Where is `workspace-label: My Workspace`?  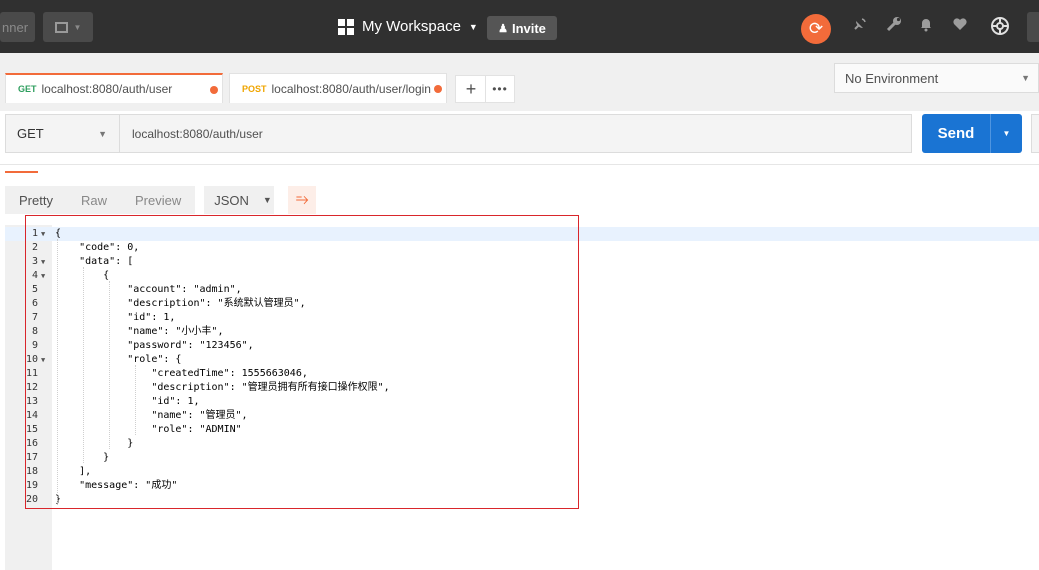 workspace-label: My Workspace is located at coordinates (411, 26).